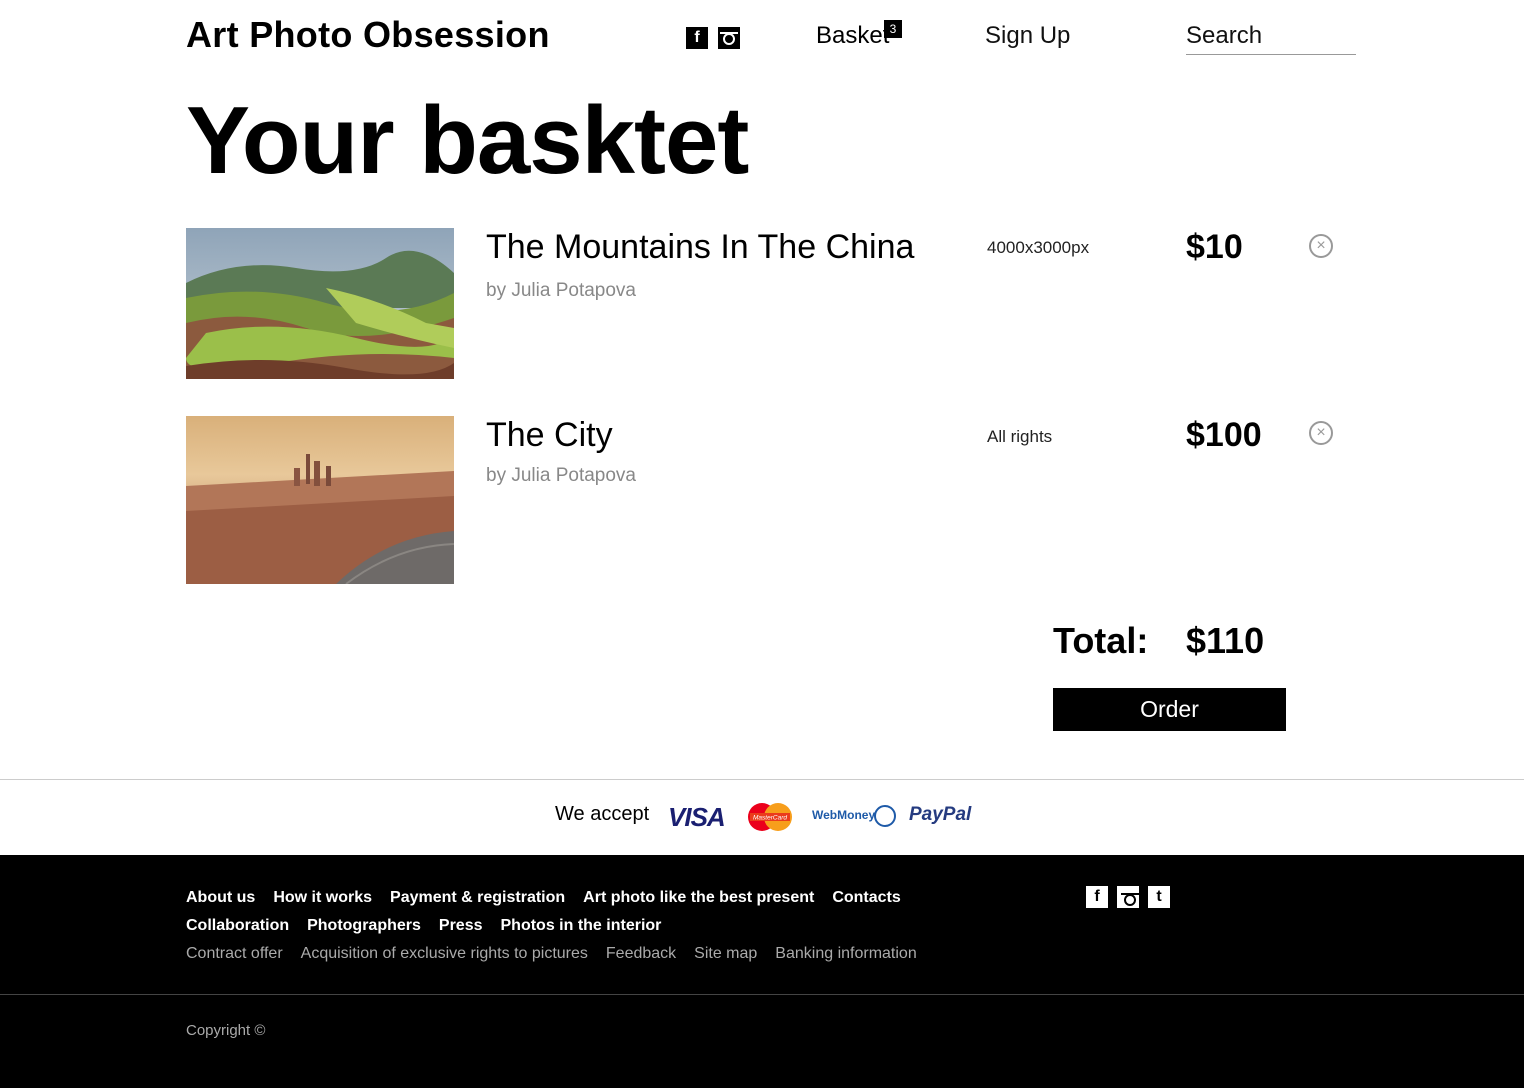 The image size is (1524, 1088). I want to click on total-label: Total:, so click(1101, 640).